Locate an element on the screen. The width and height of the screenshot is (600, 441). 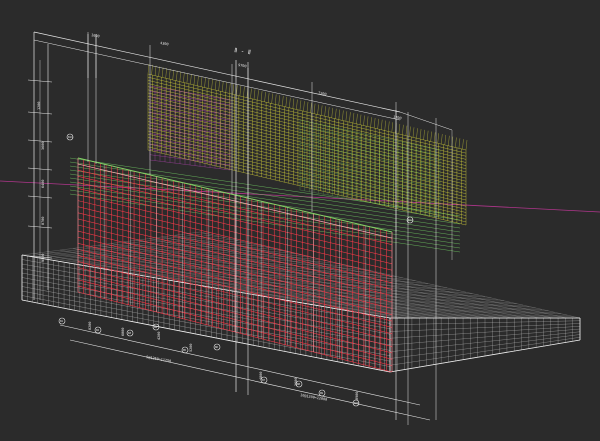
svg-text: N7 is located at coordinates (264, 380).